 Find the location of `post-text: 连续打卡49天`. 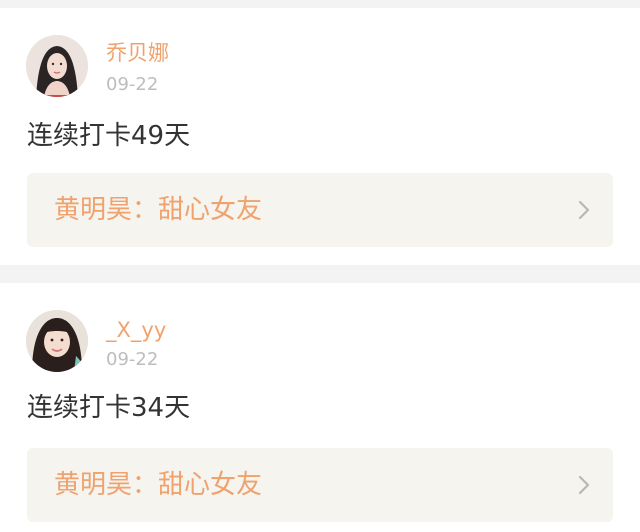

post-text: 连续打卡49天 is located at coordinates (109, 136).